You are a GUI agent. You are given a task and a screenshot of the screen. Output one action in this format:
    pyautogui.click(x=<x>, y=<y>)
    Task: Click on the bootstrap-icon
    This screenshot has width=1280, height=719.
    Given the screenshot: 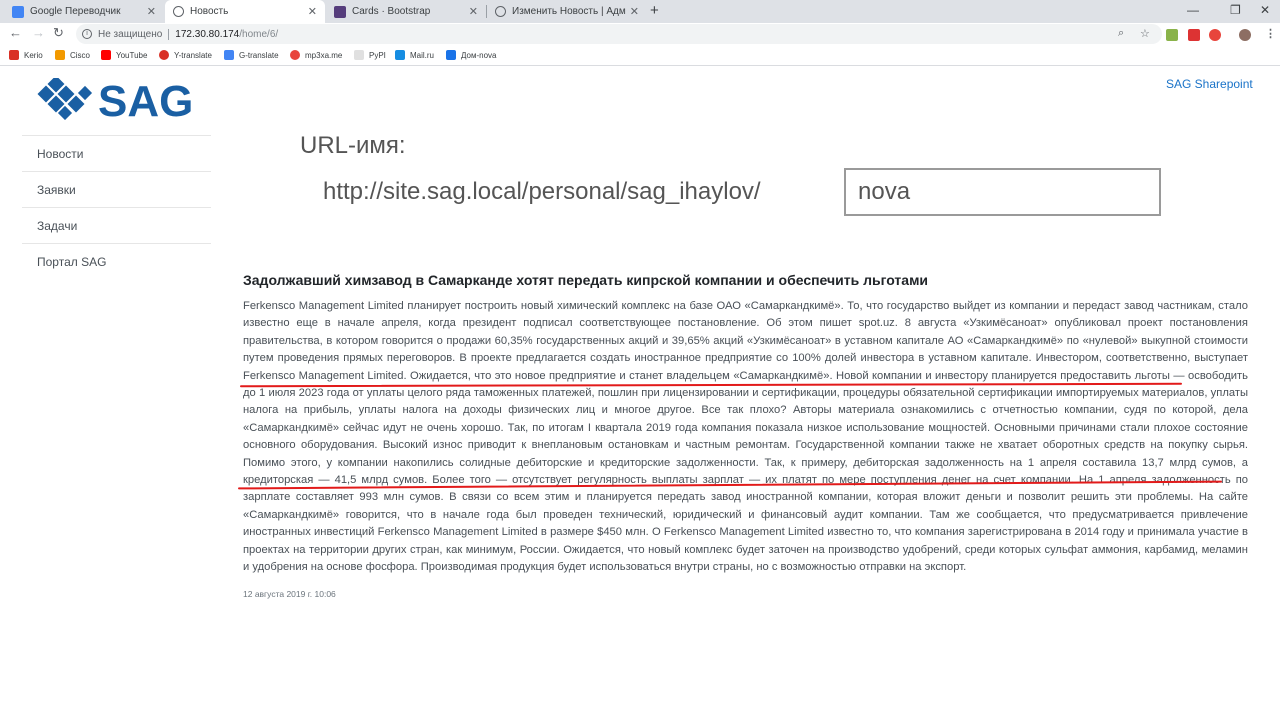 What is the action you would take?
    pyautogui.click(x=340, y=11)
    